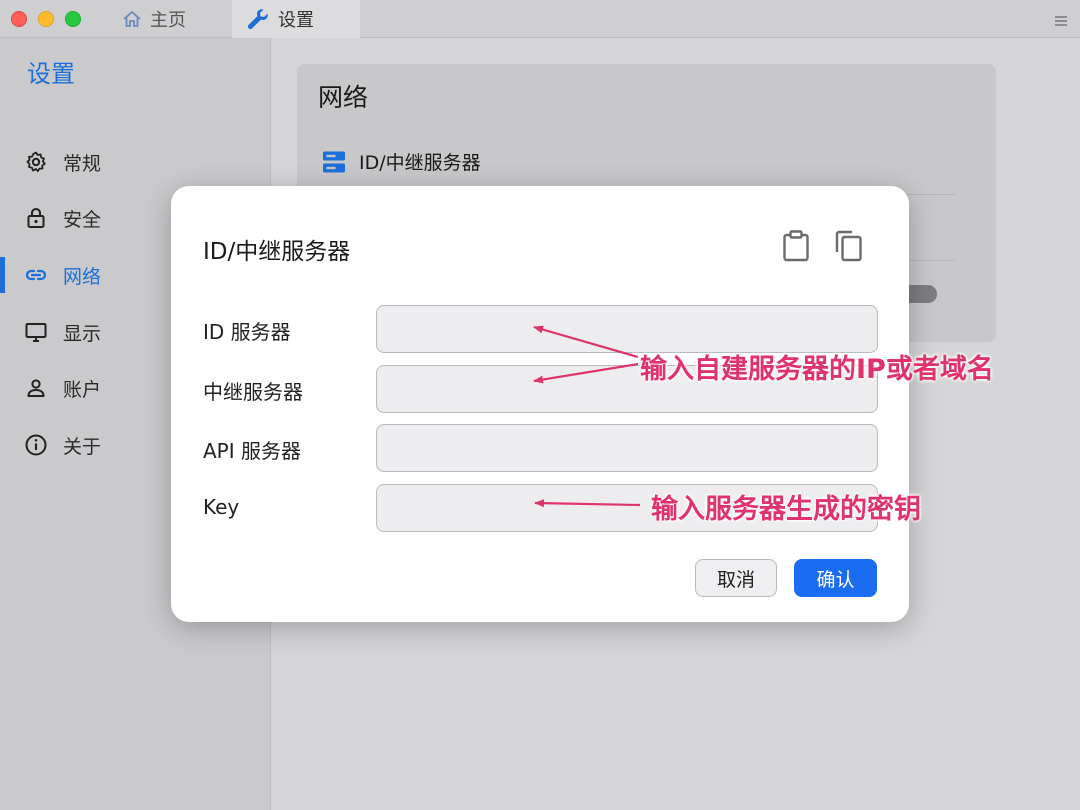  Describe the element at coordinates (258, 19) in the screenshot. I see `wrench-icon` at that location.